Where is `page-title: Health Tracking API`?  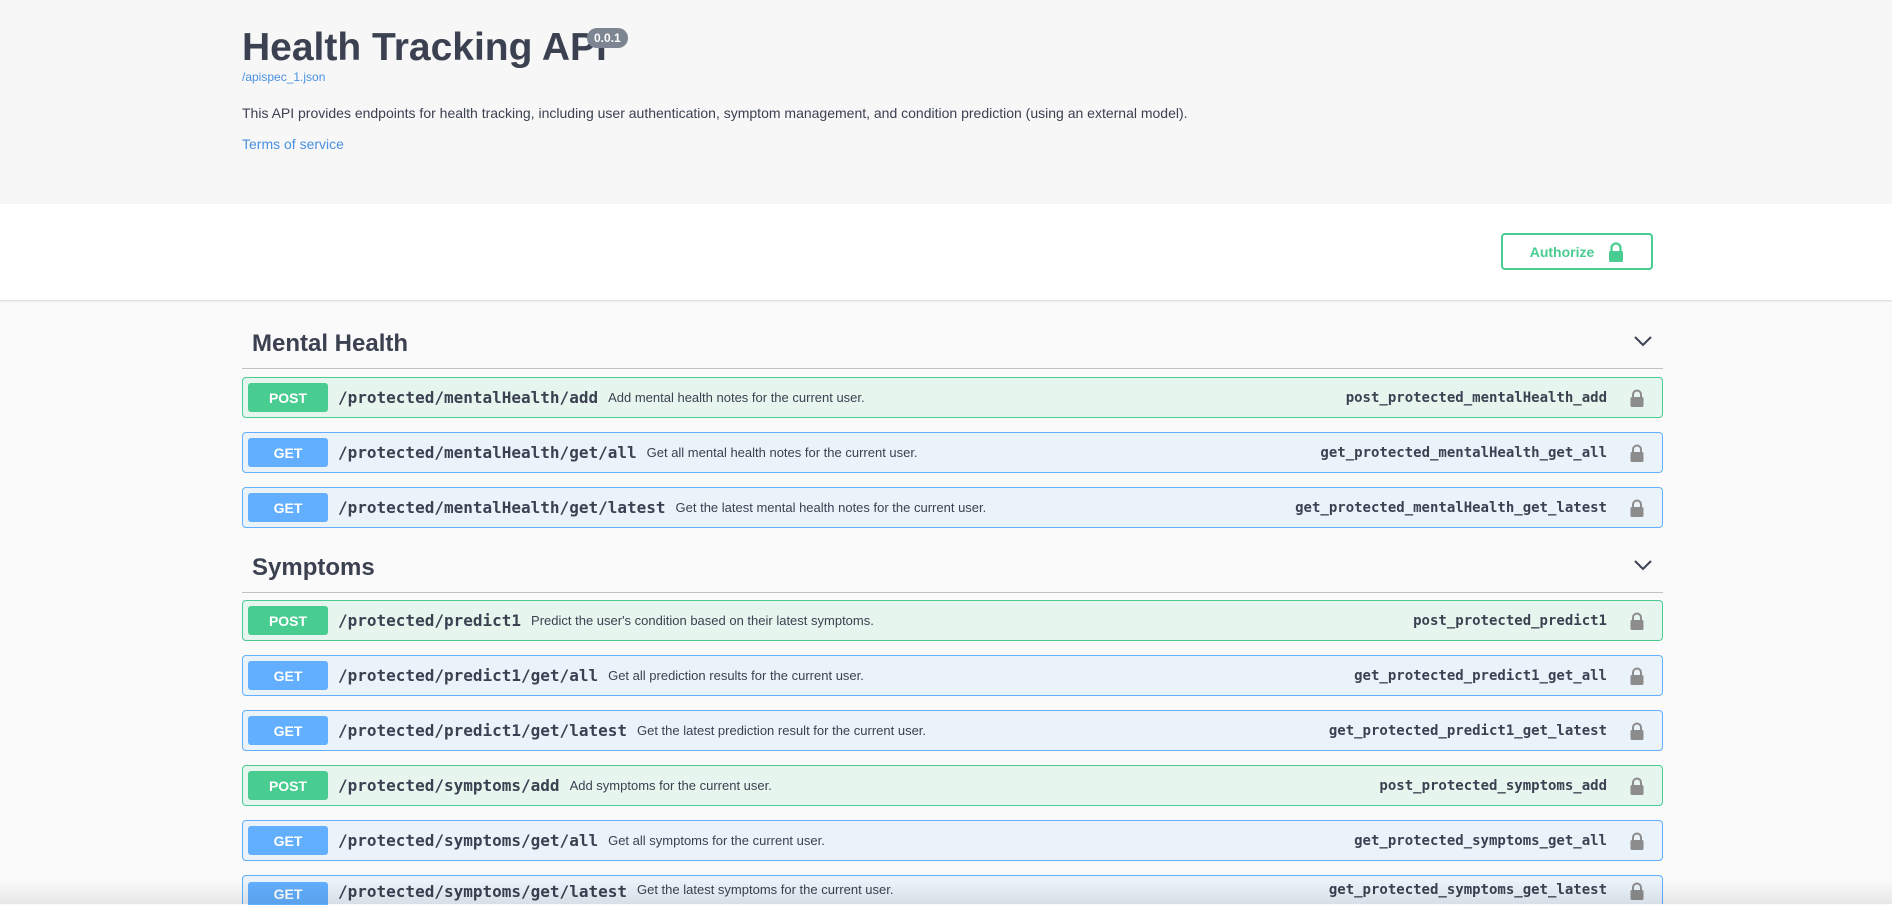 page-title: Health Tracking API is located at coordinates (424, 47).